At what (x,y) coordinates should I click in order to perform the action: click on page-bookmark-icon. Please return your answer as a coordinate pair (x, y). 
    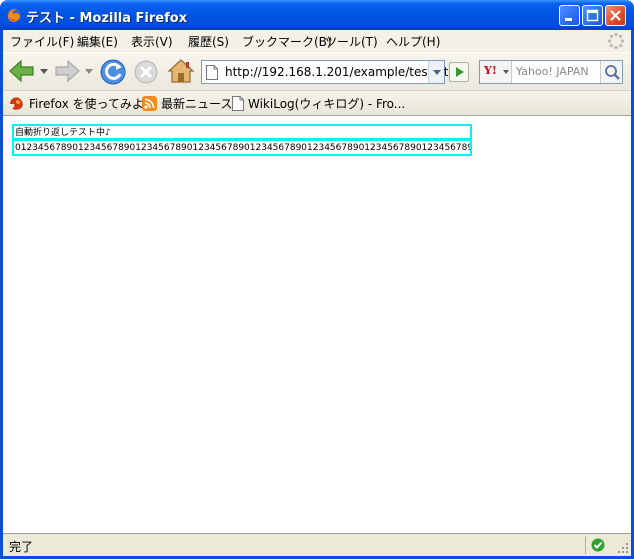
    Looking at the image, I should click on (238, 103).